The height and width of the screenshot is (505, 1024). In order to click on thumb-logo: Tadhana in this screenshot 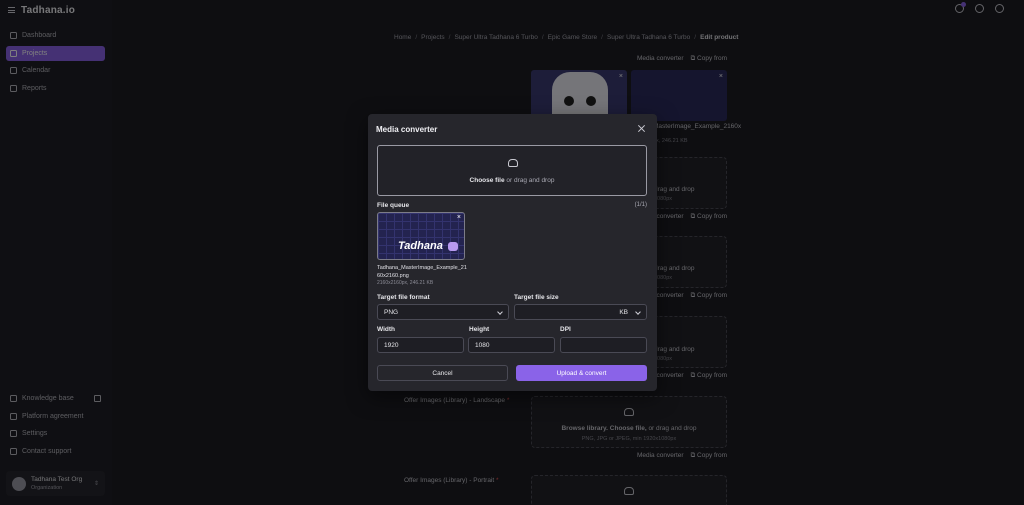, I will do `click(420, 246)`.